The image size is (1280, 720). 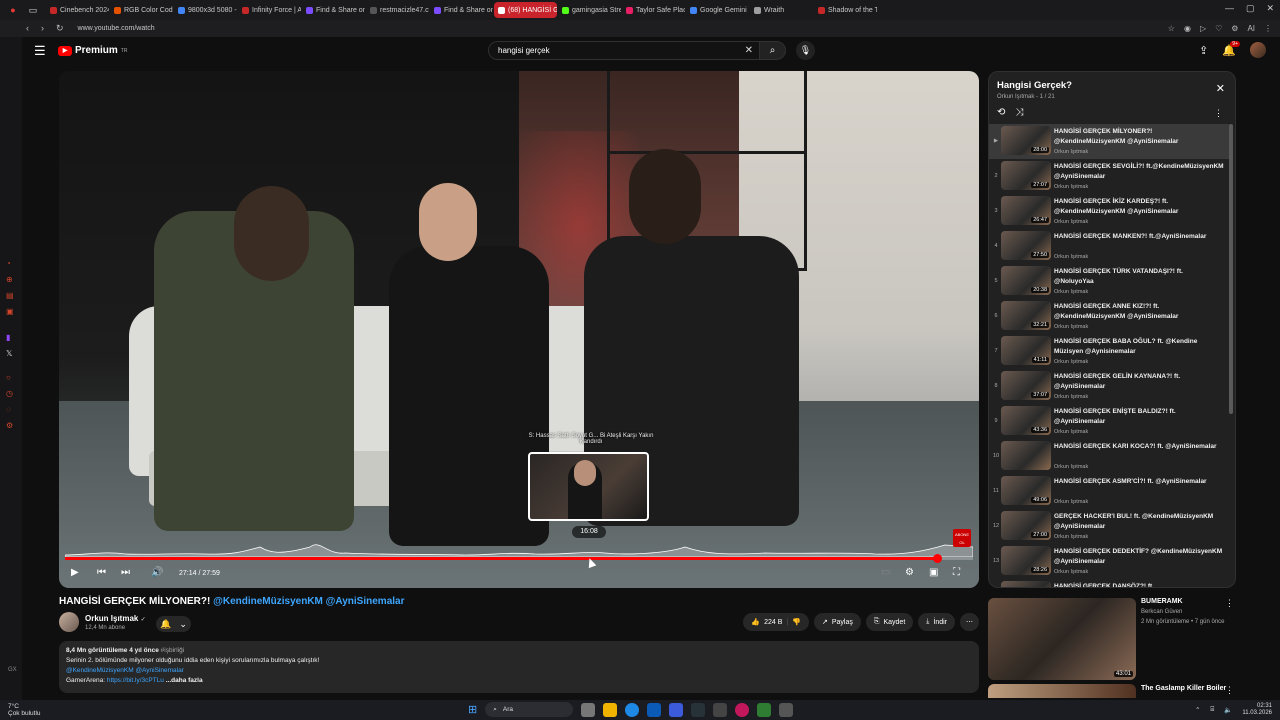 I want to click on playlist-item-title: HANGİSİ GERÇEK DANSÖZ?! ft., so click(x=1139, y=584).